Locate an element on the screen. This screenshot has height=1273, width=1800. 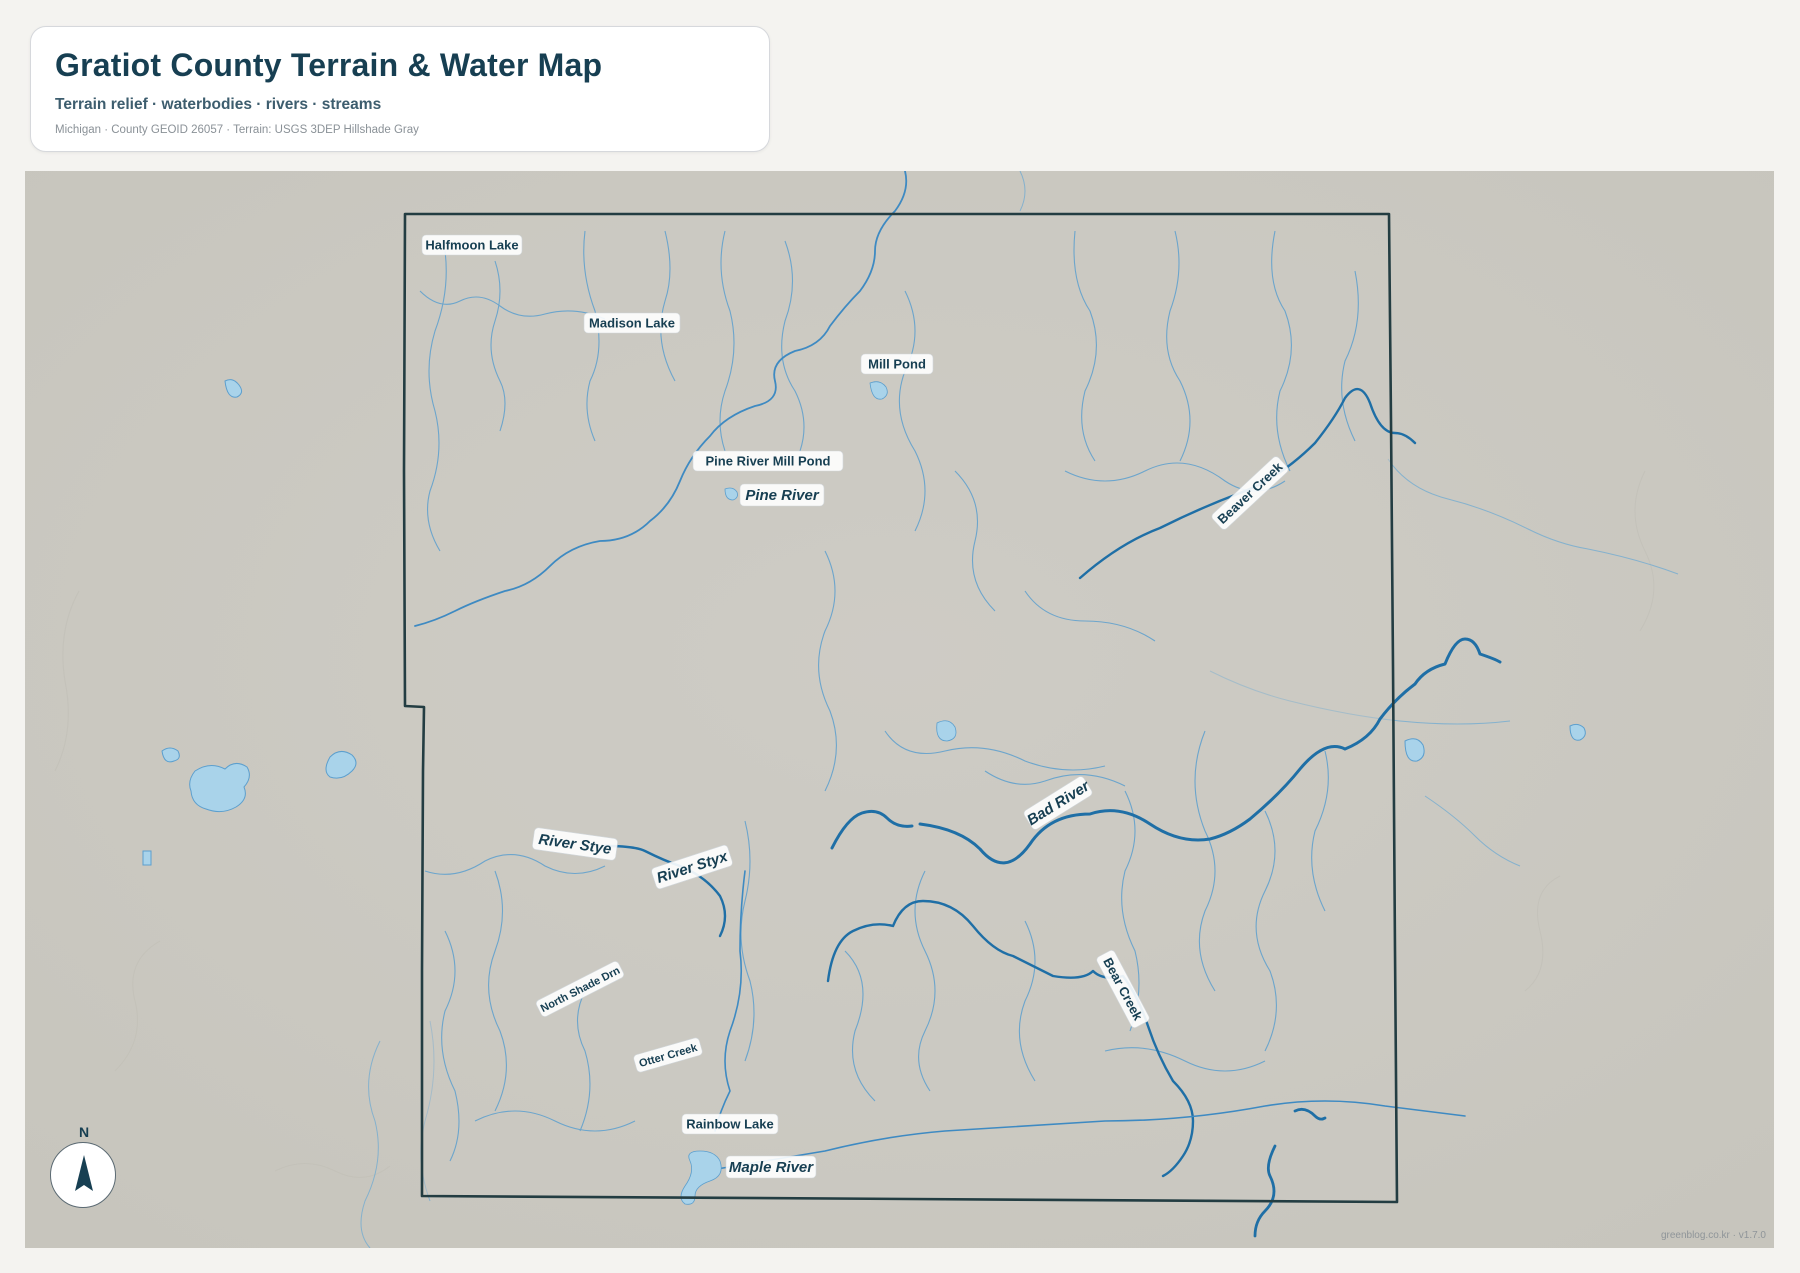
svg-text: Mill Pond is located at coordinates (897, 364).